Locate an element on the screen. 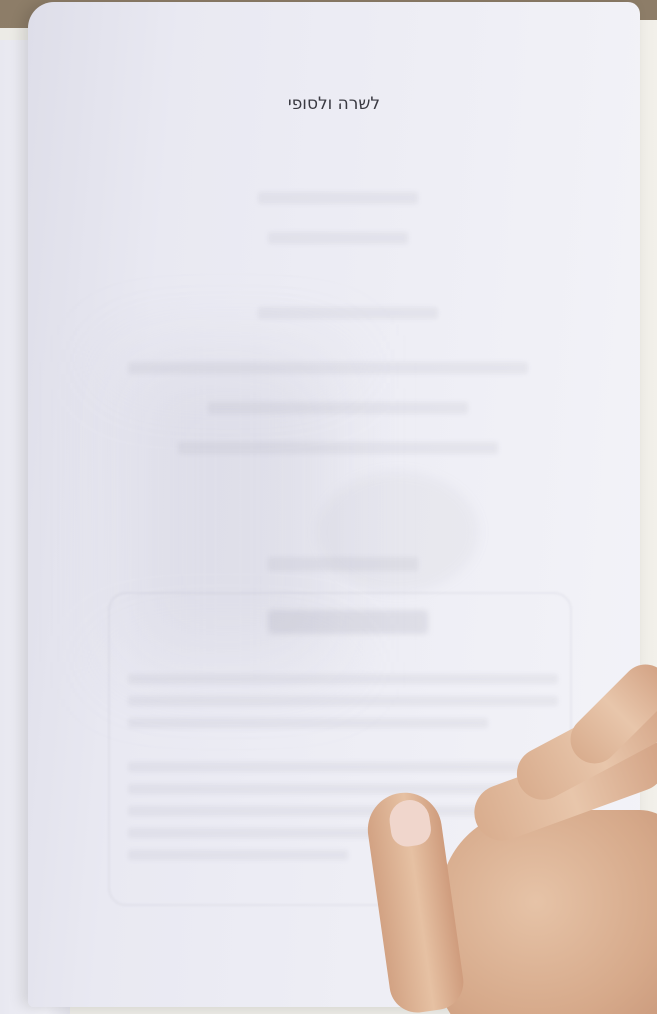 The image size is (657, 1014). hand-palm is located at coordinates (548, 912).